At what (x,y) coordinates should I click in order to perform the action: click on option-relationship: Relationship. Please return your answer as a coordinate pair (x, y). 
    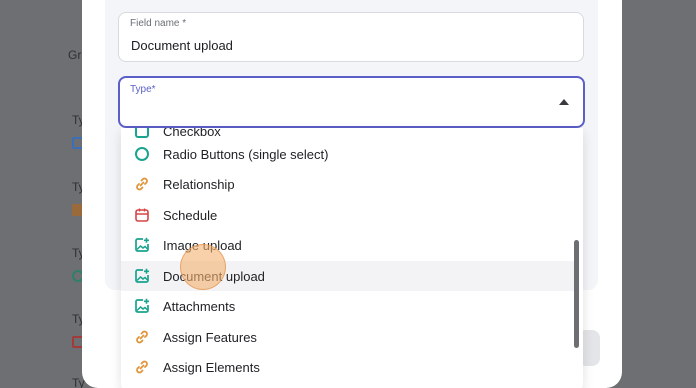
    Looking at the image, I should click on (349, 184).